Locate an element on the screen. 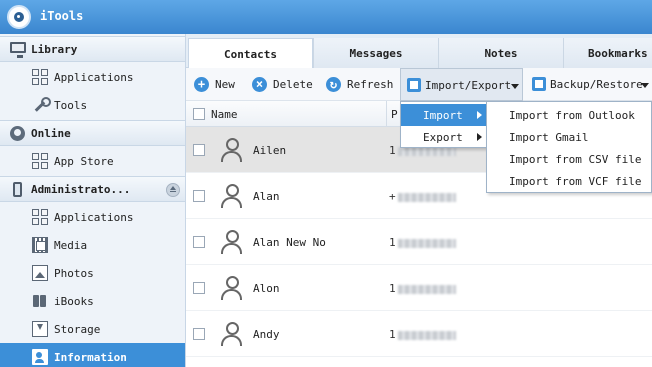 The height and width of the screenshot is (367, 652). menu-item-import-vcf: Import from VCF file is located at coordinates (575, 181).